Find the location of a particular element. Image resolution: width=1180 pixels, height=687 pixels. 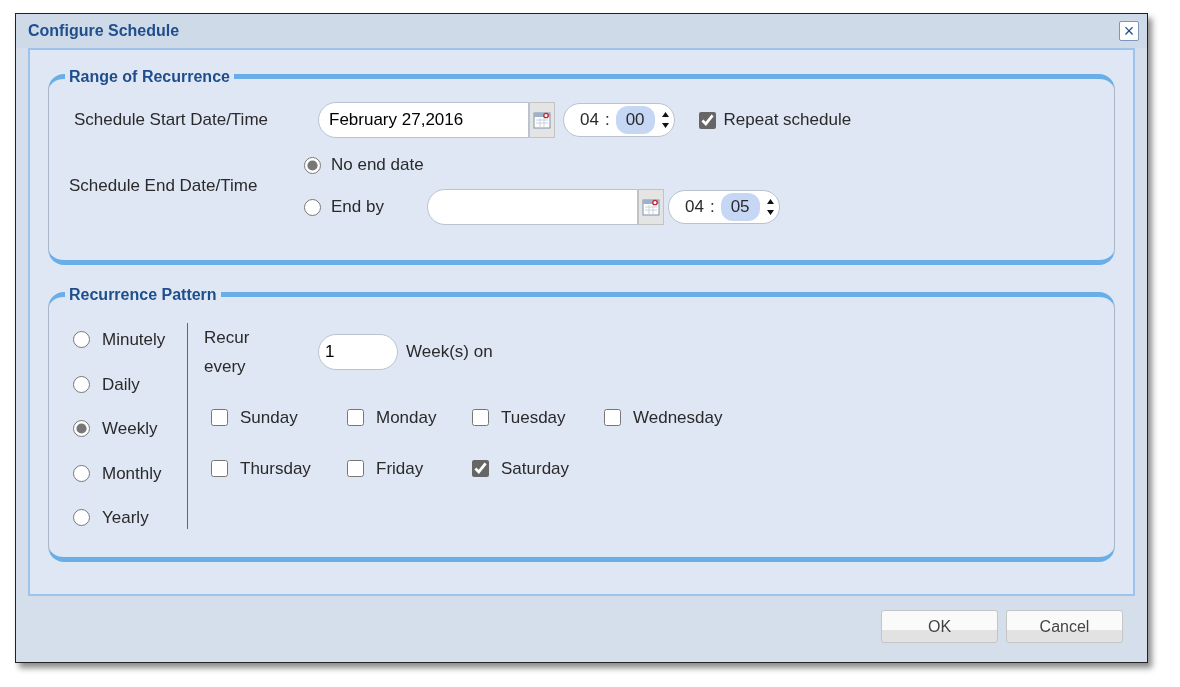

checkbox-label: Monday is located at coordinates (406, 418).